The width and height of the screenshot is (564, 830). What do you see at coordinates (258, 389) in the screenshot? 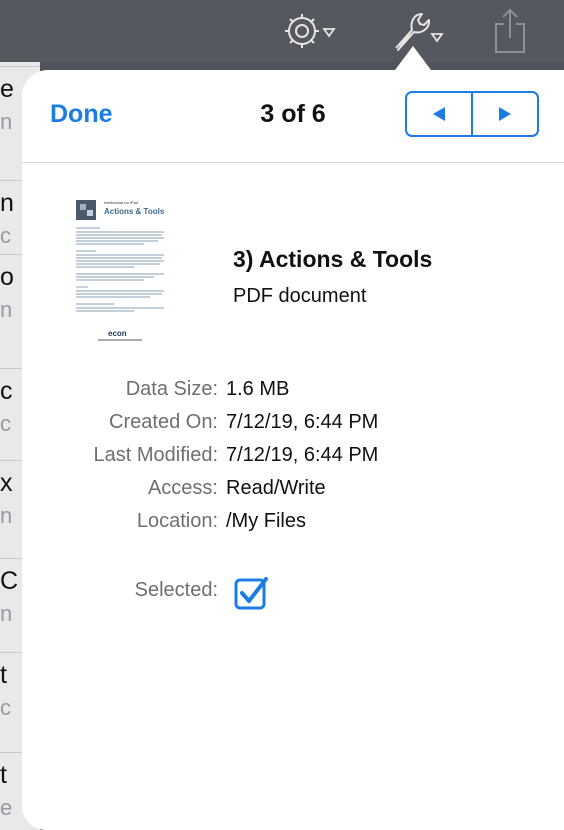
I see `info-value: 1.6 MB` at bounding box center [258, 389].